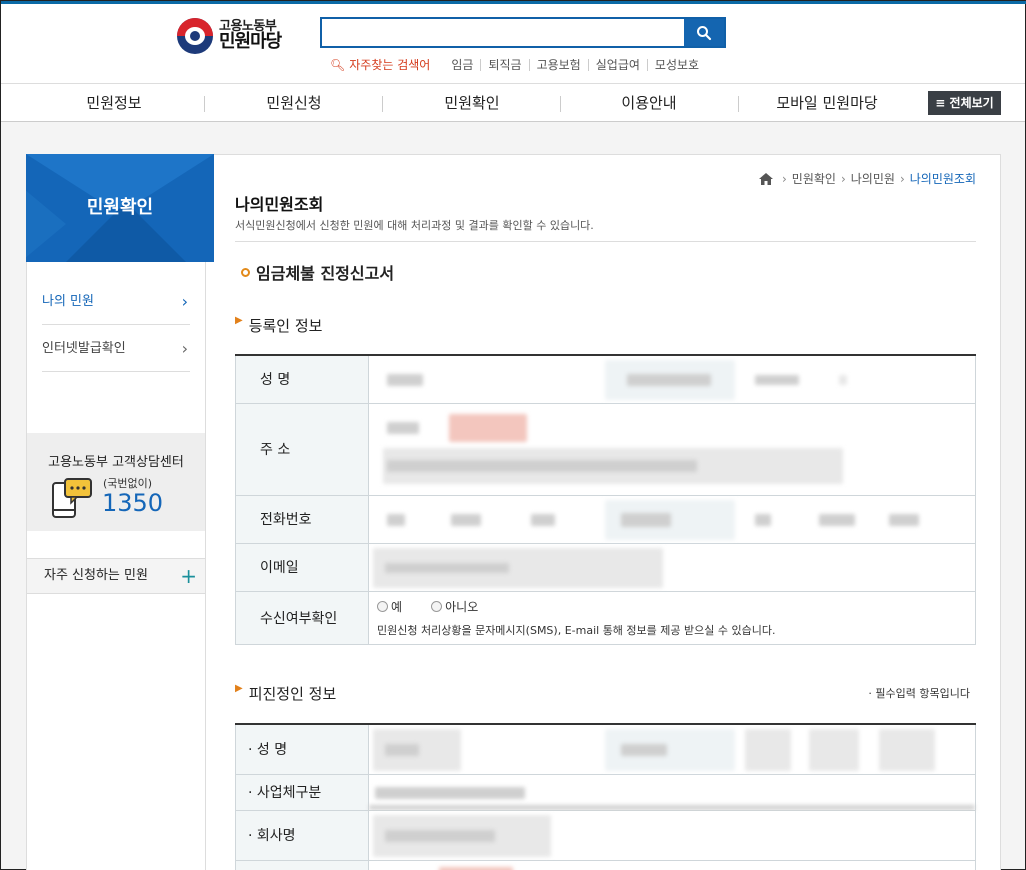  Describe the element at coordinates (462, 607) in the screenshot. I see `radio-label: 아니오` at that location.